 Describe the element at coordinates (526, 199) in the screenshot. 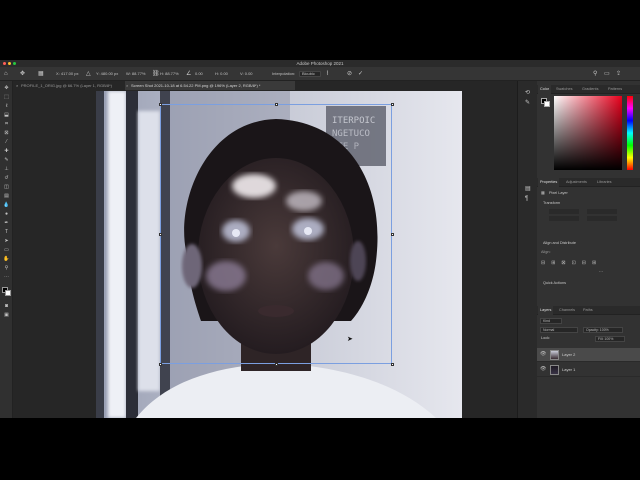

I see `paragraph-panel-icon: ¶` at that location.